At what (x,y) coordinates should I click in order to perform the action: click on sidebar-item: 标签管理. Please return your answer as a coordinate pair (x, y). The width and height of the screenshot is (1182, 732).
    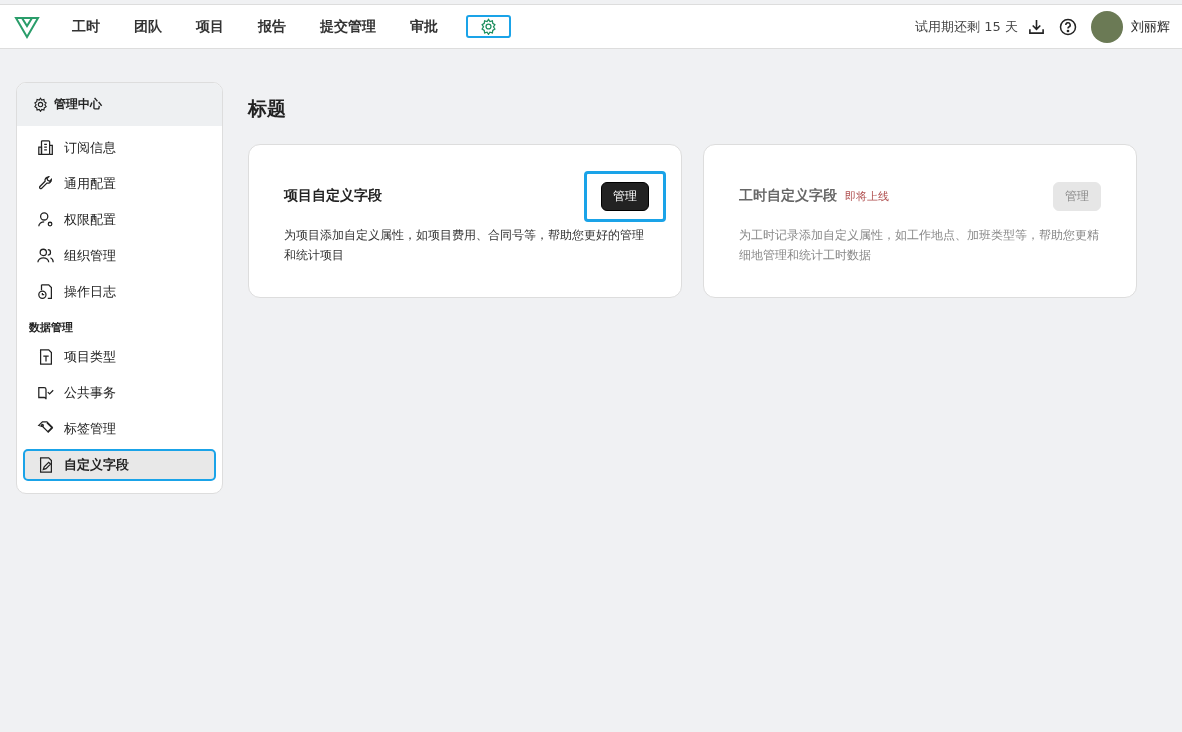
    Looking at the image, I should click on (119, 429).